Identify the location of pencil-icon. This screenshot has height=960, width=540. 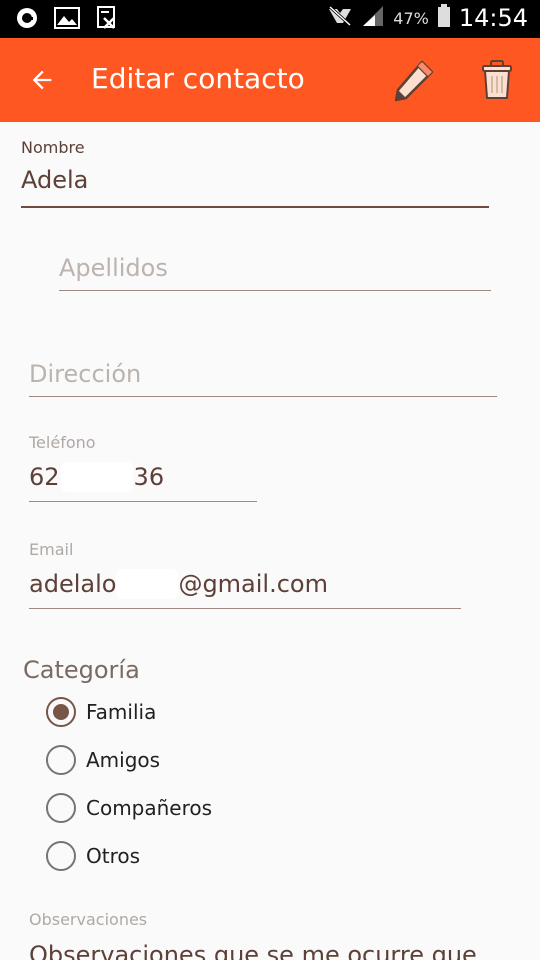
(414, 81).